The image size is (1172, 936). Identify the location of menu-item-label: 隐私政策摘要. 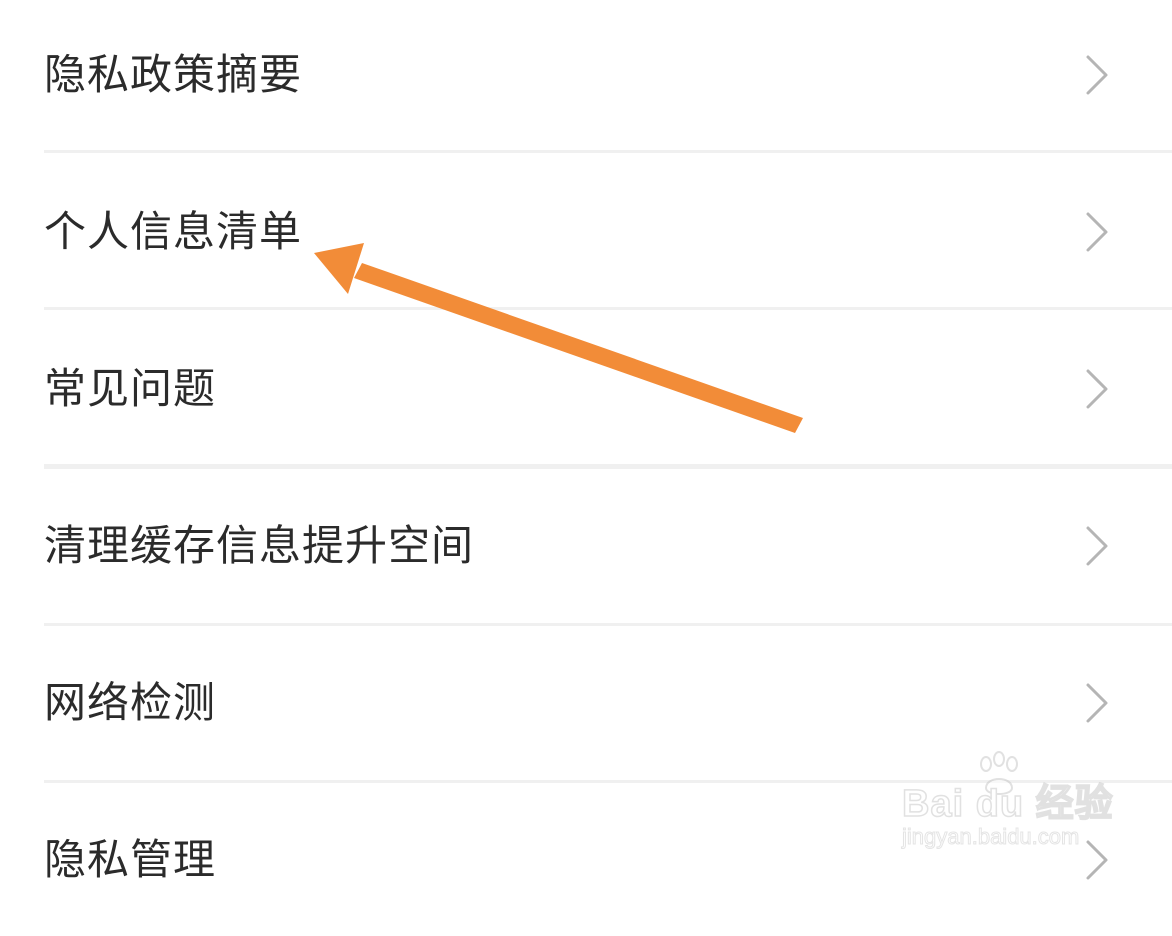
(173, 74).